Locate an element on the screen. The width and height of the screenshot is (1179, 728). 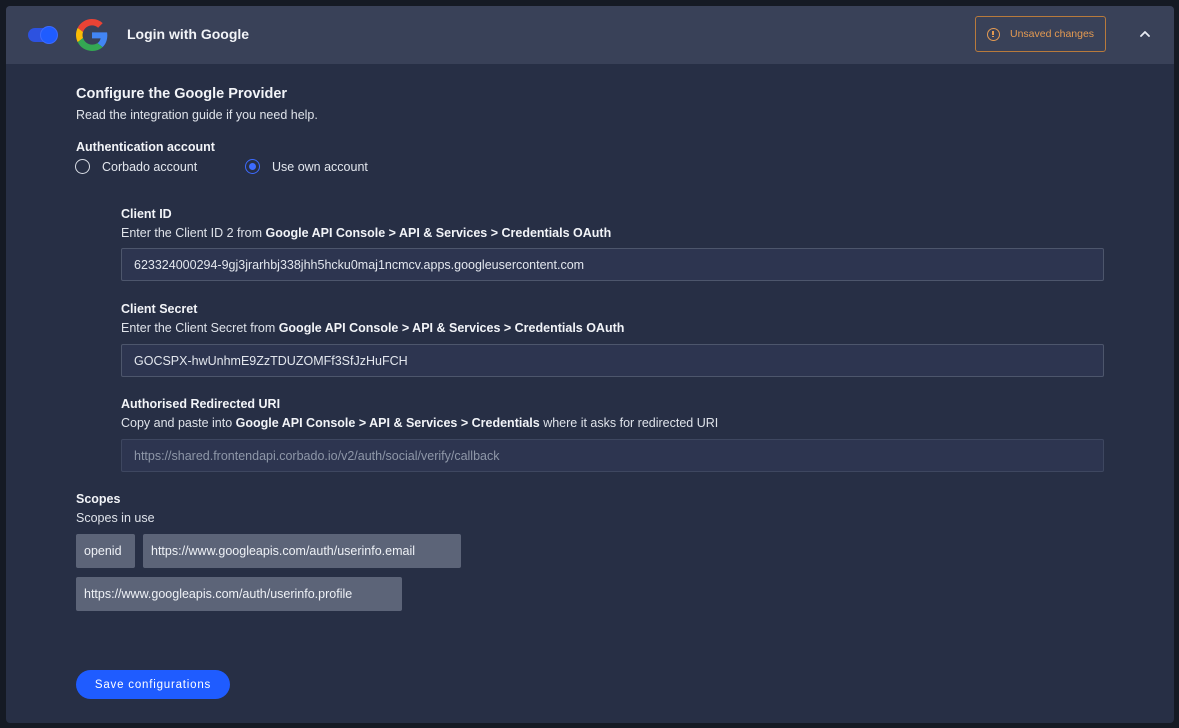
radio-label: Corbado account is located at coordinates (150, 166).